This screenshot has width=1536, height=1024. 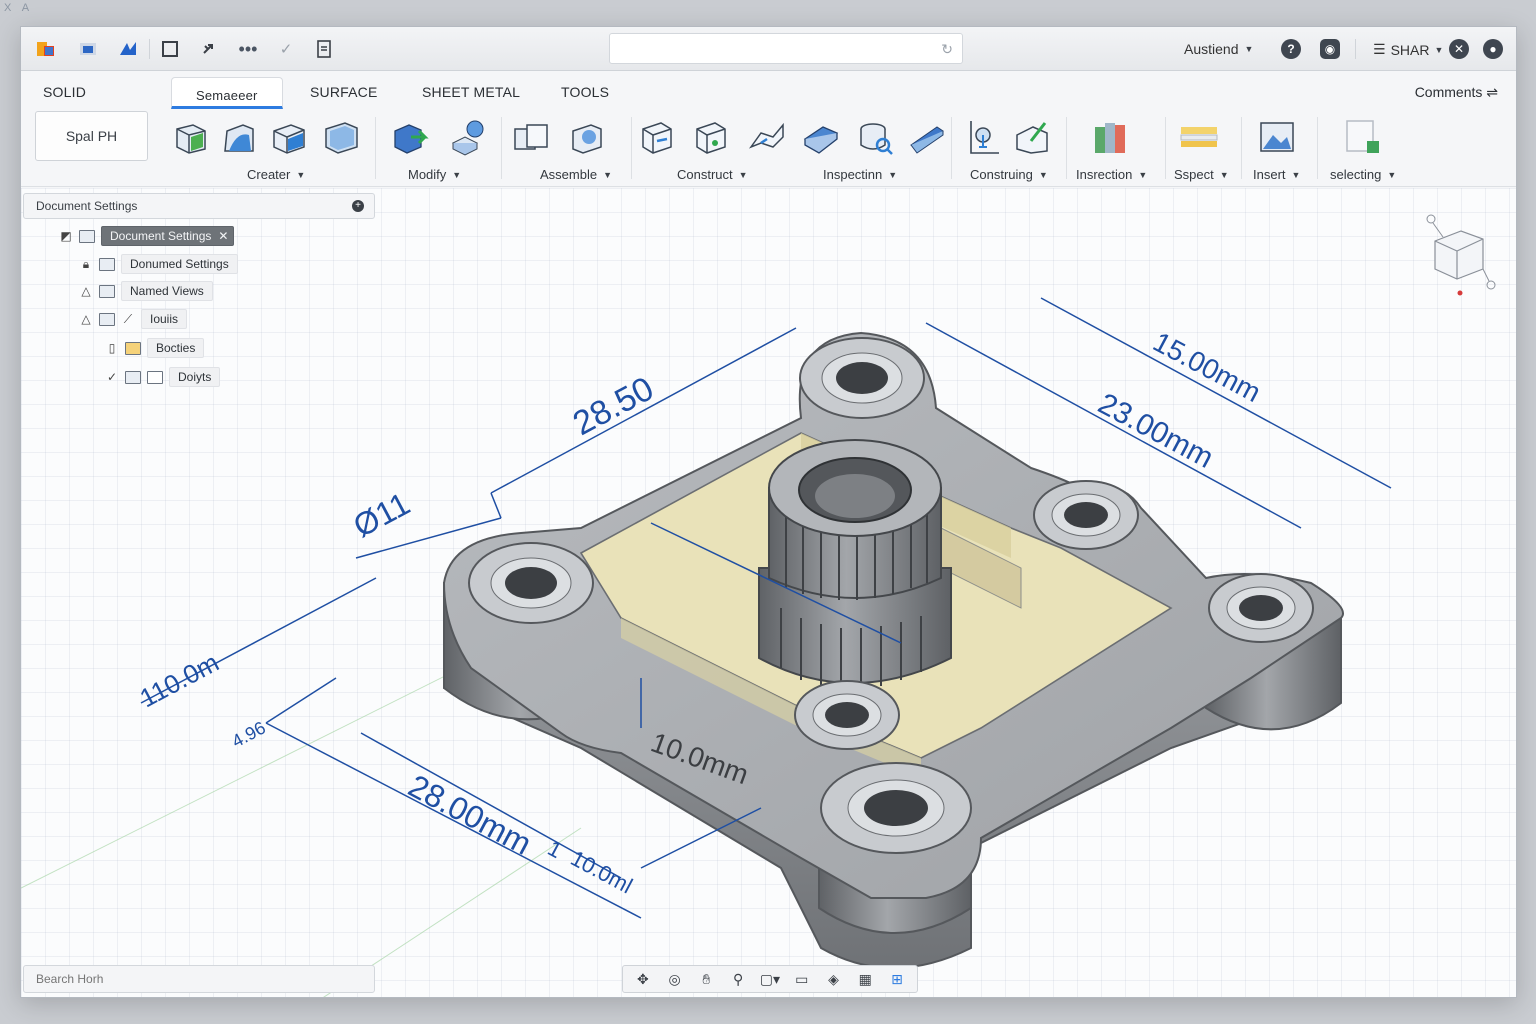 What do you see at coordinates (469, 138) in the screenshot?
I see `fillet-tool-icon` at bounding box center [469, 138].